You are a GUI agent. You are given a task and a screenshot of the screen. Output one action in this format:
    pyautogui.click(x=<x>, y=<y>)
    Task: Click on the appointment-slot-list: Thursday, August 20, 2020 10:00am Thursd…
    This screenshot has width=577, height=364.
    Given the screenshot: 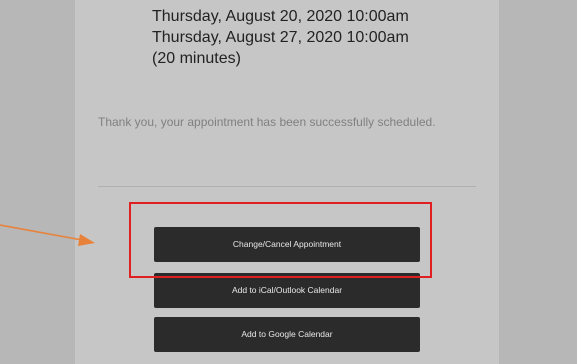 What is the action you would take?
    pyautogui.click(x=280, y=37)
    